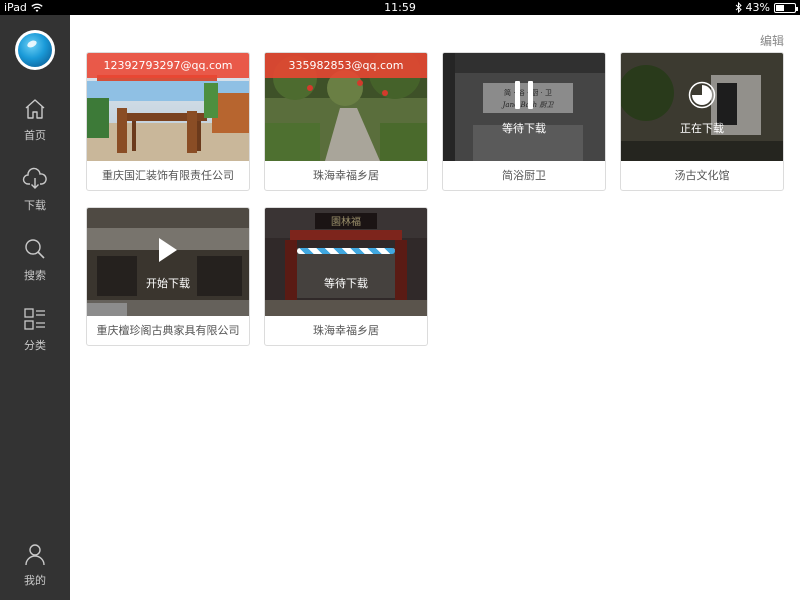 The image size is (800, 600). I want to click on project-title: 简浴厨卫, so click(524, 175).